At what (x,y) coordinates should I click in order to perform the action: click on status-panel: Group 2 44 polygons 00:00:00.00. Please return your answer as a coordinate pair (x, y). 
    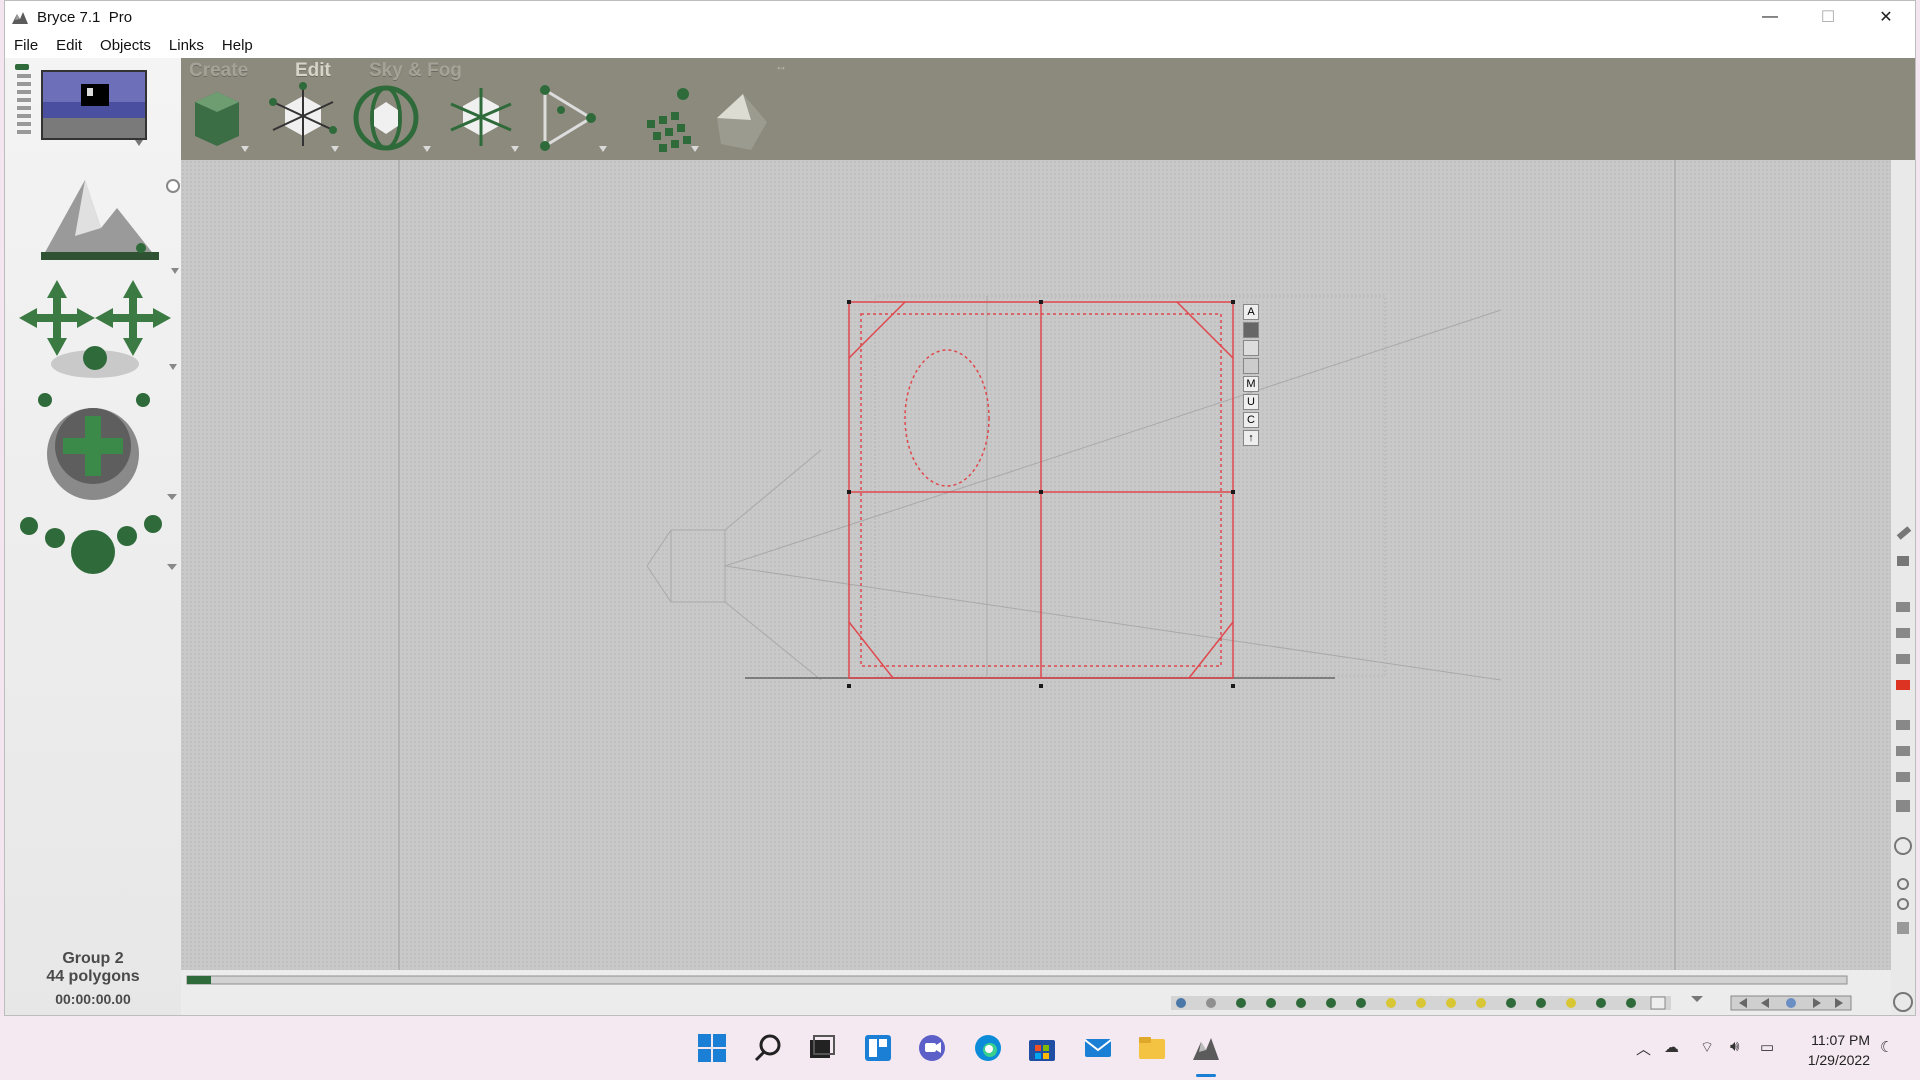
    Looking at the image, I should click on (93, 979).